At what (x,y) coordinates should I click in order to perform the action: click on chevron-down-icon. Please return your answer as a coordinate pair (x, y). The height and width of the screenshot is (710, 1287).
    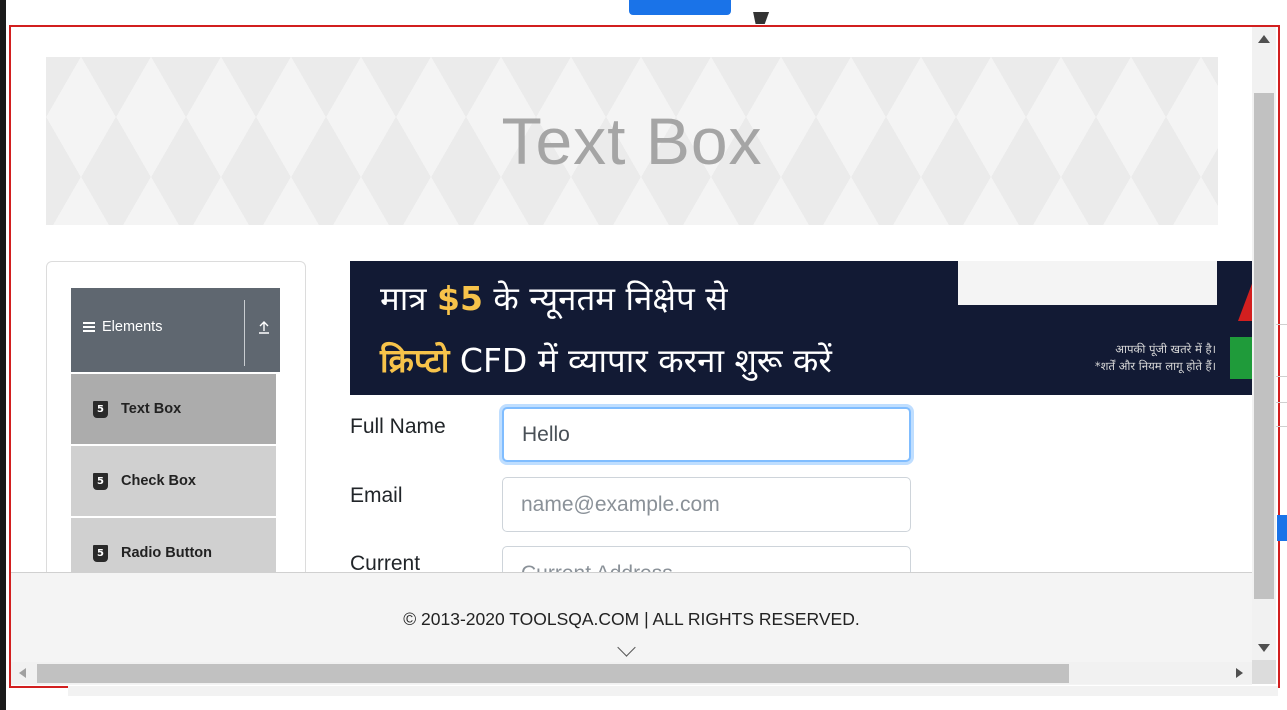
    Looking at the image, I should click on (626, 647).